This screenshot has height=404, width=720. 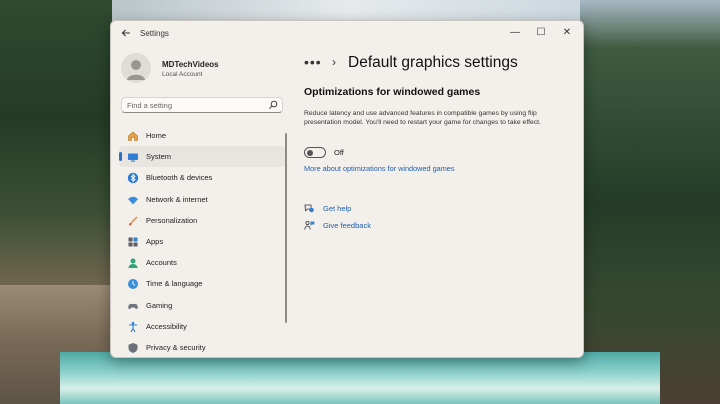 I want to click on sidebar-item-gaming: Gaming, so click(x=202, y=305).